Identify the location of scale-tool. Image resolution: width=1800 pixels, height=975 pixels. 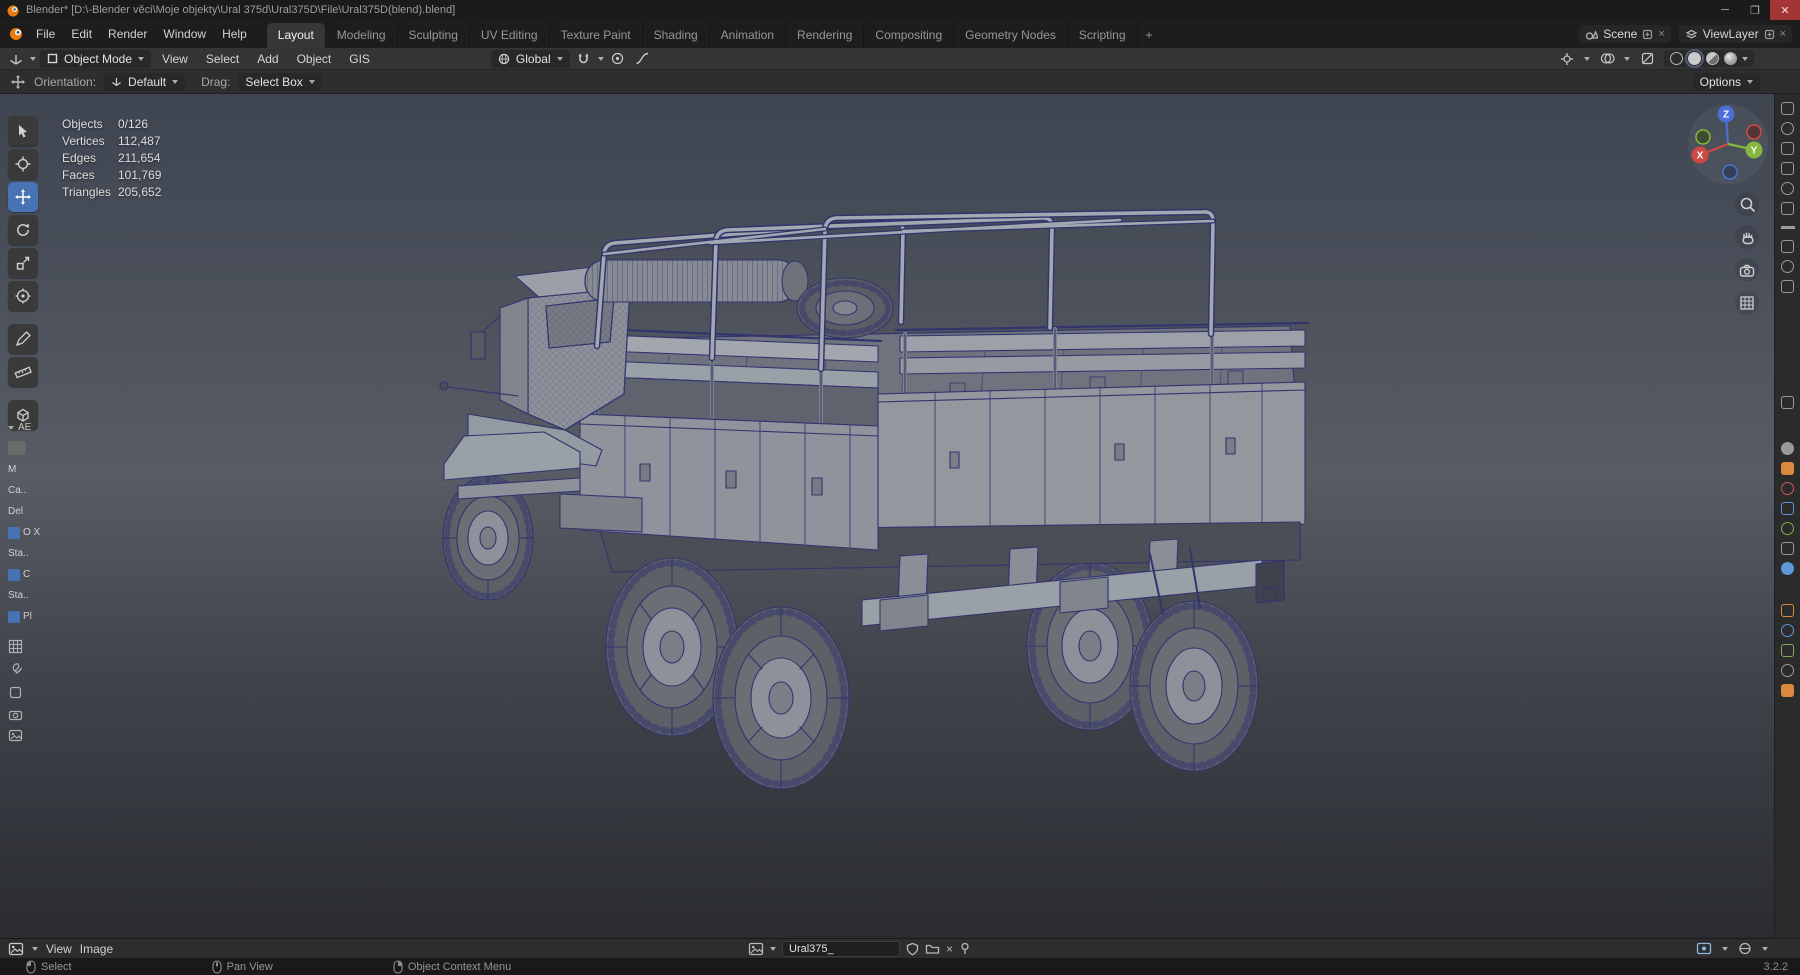
(23, 263).